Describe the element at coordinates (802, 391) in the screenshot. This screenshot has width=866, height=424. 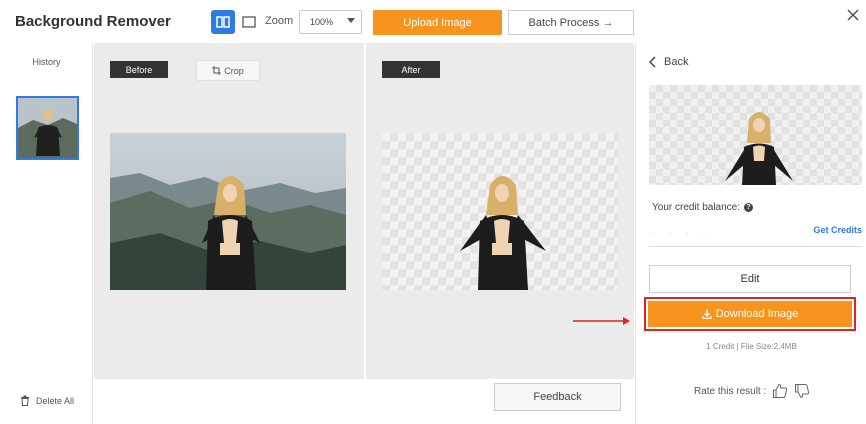
I see `thumbs-down-icon` at that location.